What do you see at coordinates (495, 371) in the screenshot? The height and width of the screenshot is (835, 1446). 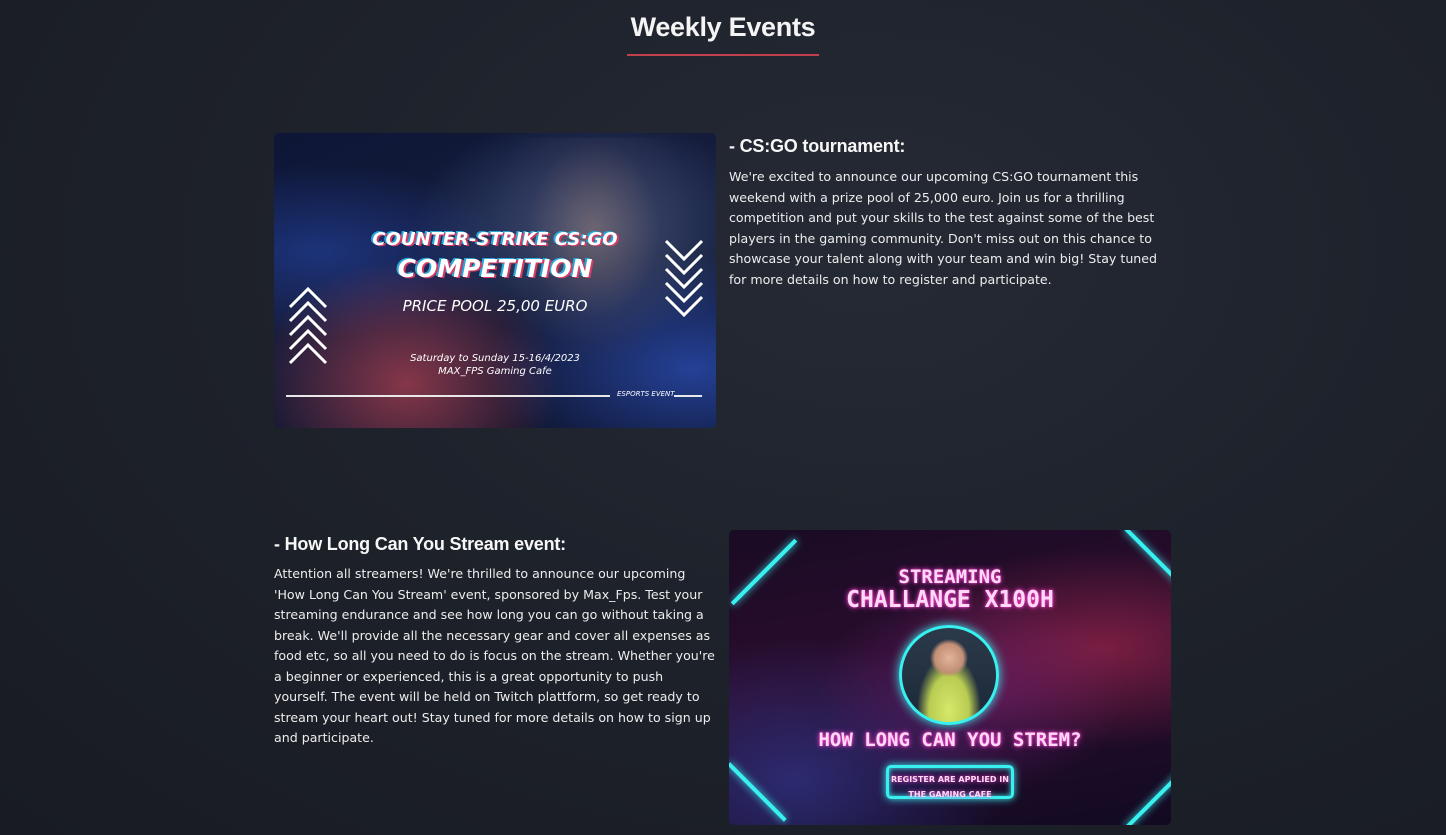 I see `poster-venue: MAX_FPS Gaming Cafe` at bounding box center [495, 371].